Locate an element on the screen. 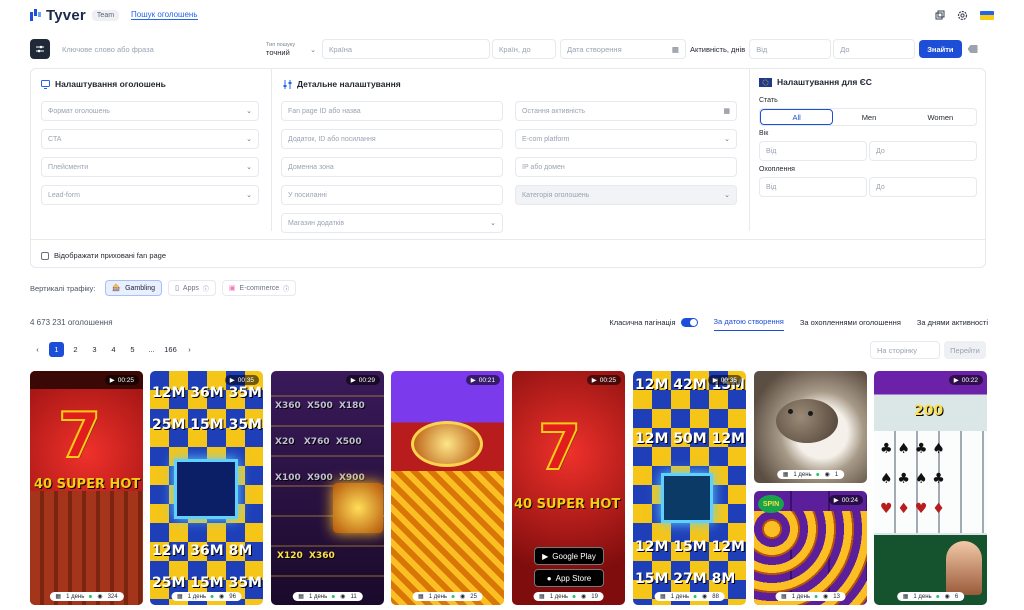 The width and height of the screenshot is (1024, 610). search-type-select: Тип пошуку точний ⌄ is located at coordinates (291, 49).